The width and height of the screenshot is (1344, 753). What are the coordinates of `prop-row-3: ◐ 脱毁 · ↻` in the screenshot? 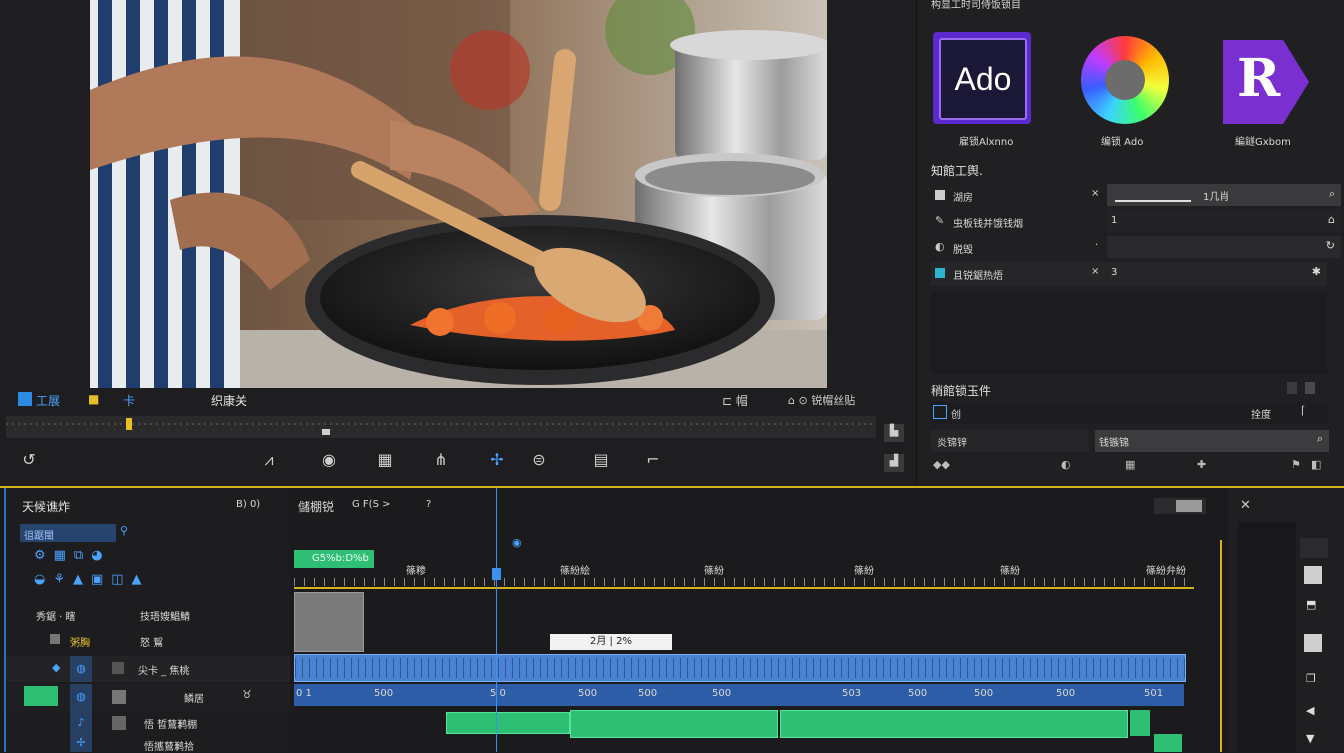 It's located at (1136, 248).